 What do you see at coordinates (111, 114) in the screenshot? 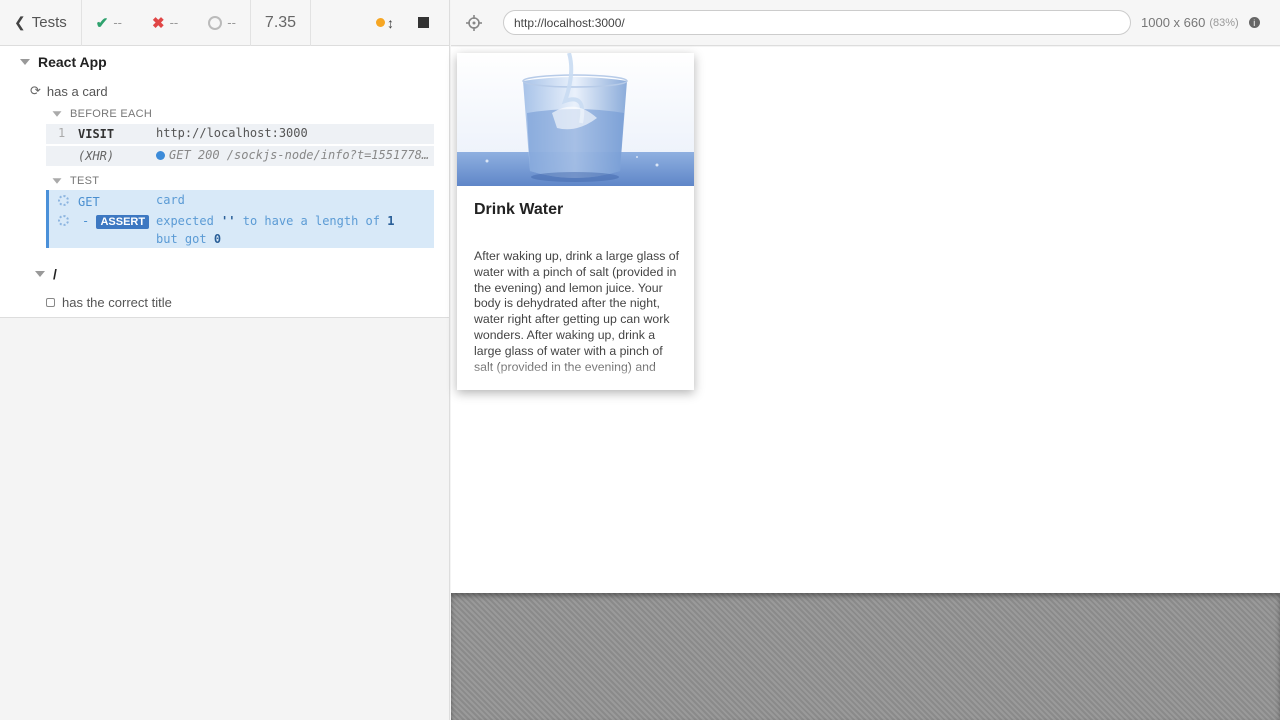
I see `hook-title: BEFORE EACH` at bounding box center [111, 114].